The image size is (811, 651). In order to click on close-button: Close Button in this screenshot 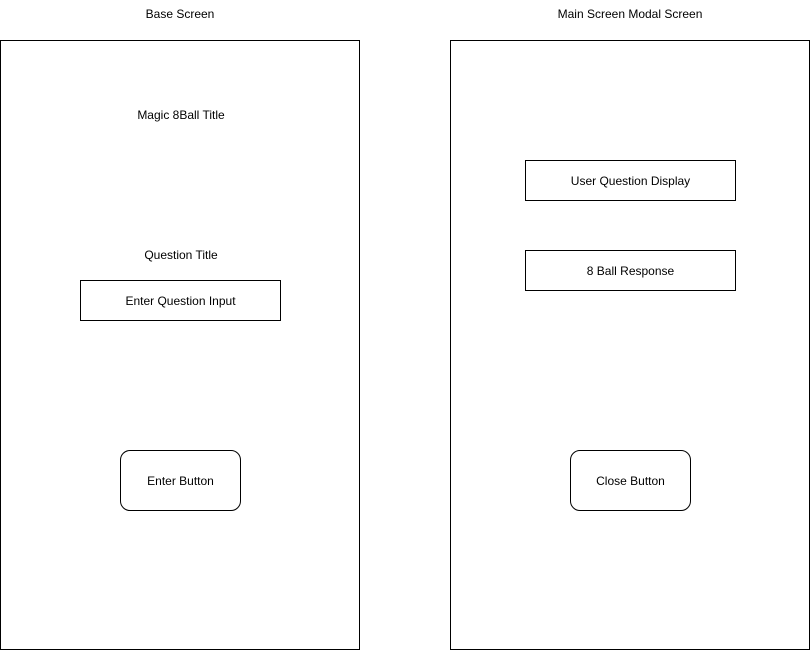, I will do `click(630, 480)`.